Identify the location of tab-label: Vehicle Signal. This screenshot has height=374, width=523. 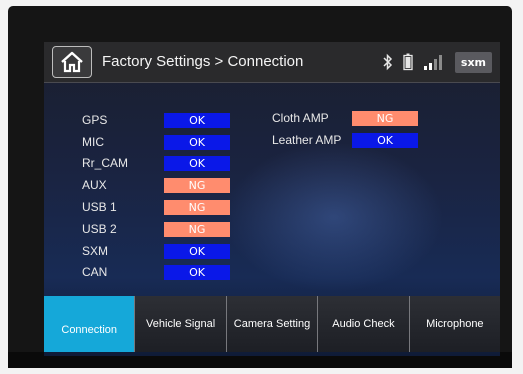
(181, 324).